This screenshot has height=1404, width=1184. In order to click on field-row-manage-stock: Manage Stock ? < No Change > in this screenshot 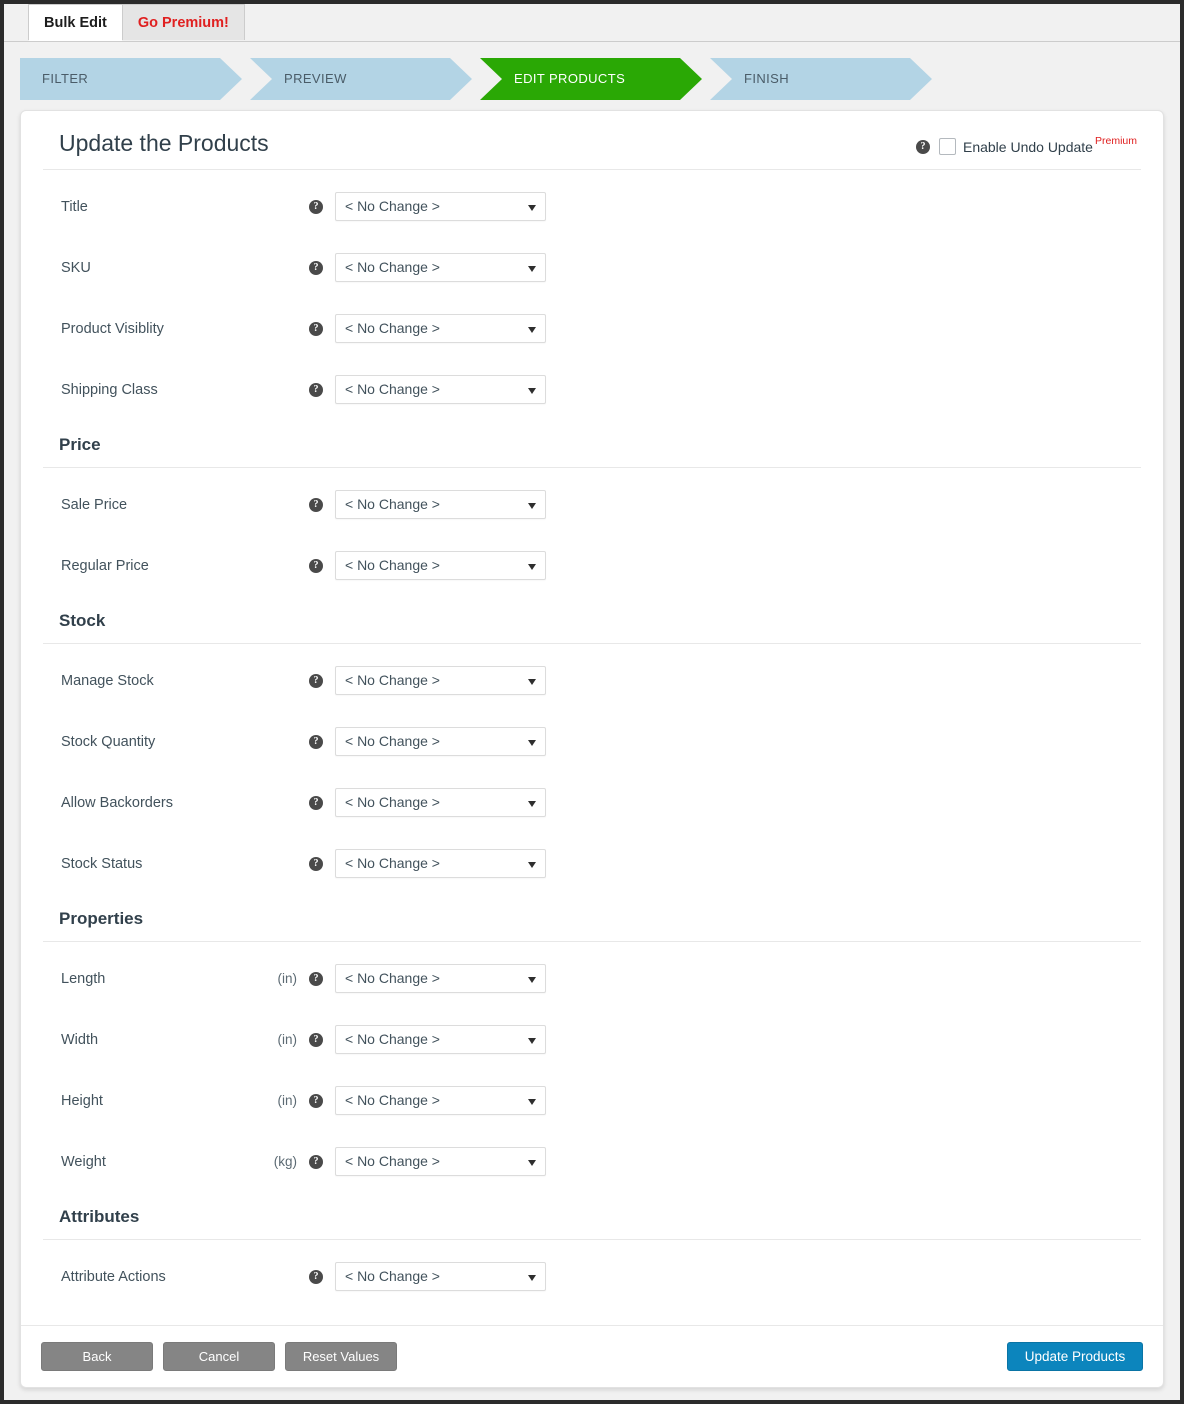, I will do `click(592, 680)`.